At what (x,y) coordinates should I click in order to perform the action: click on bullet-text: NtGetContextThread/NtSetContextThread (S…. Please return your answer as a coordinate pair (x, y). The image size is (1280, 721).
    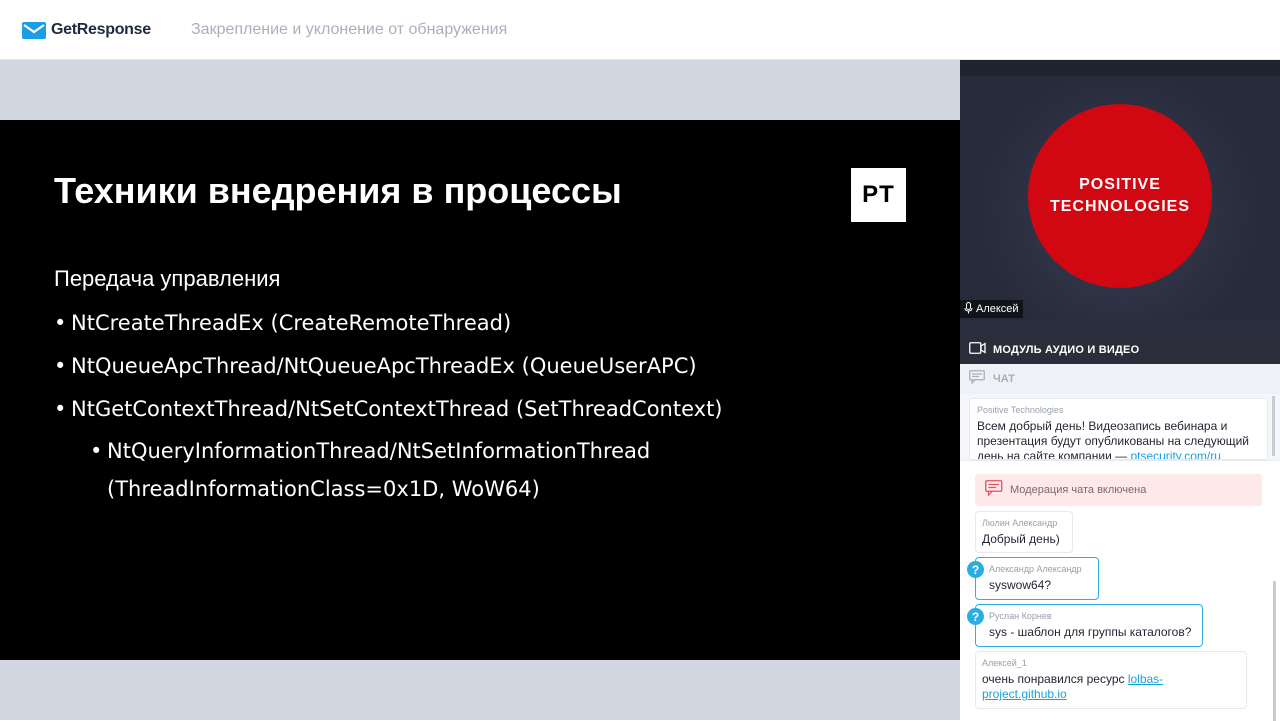
    Looking at the image, I should click on (397, 409).